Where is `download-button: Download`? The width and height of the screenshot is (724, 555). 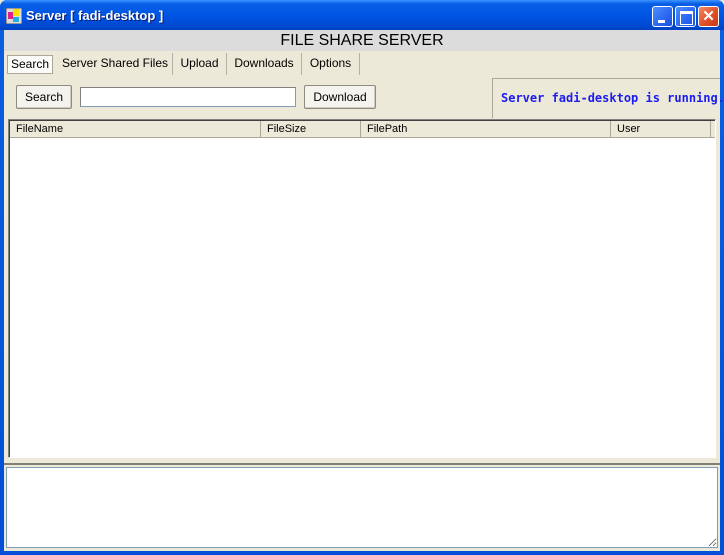
download-button: Download is located at coordinates (340, 97).